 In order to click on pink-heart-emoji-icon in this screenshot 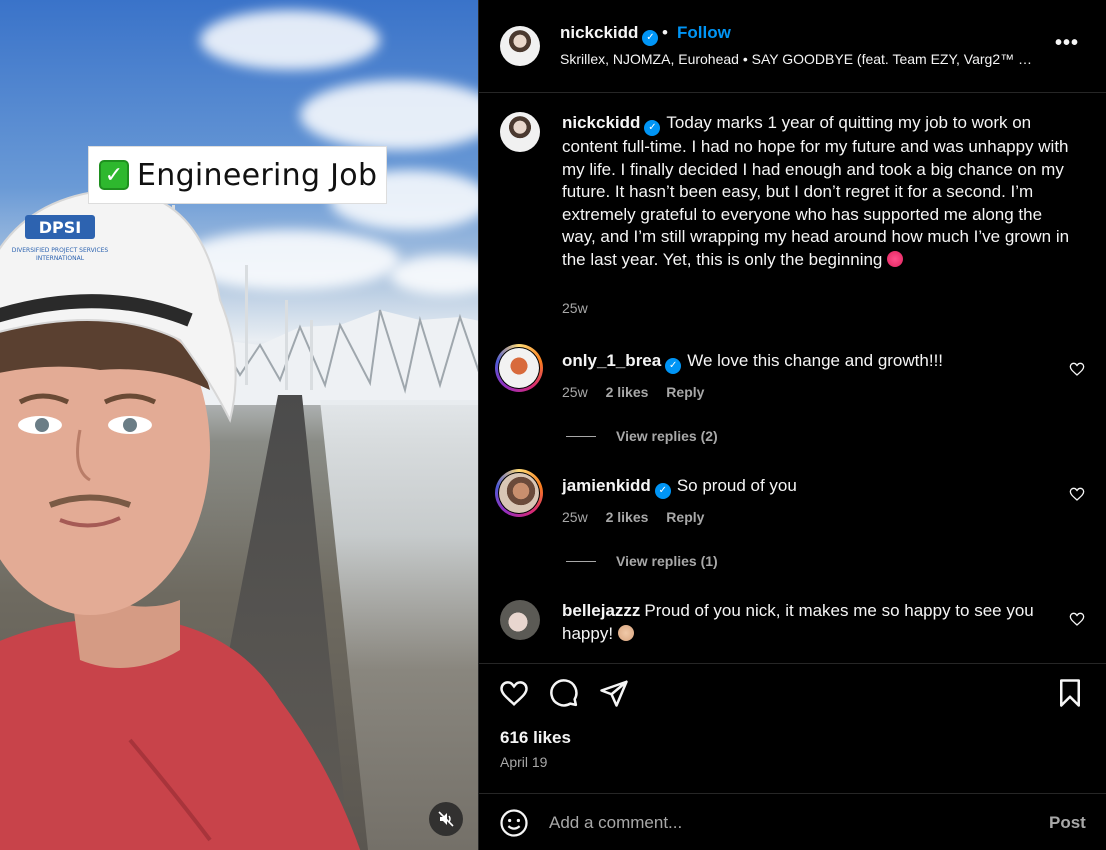, I will do `click(895, 258)`.